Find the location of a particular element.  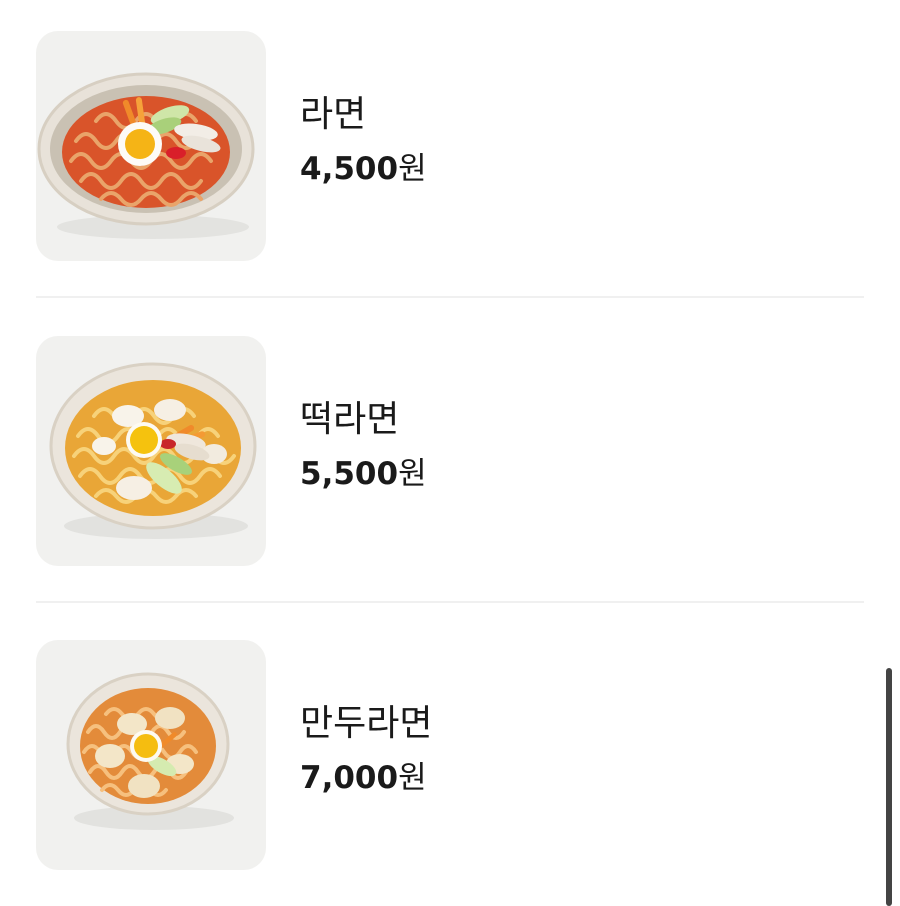

price-number: 4,500 is located at coordinates (349, 169).